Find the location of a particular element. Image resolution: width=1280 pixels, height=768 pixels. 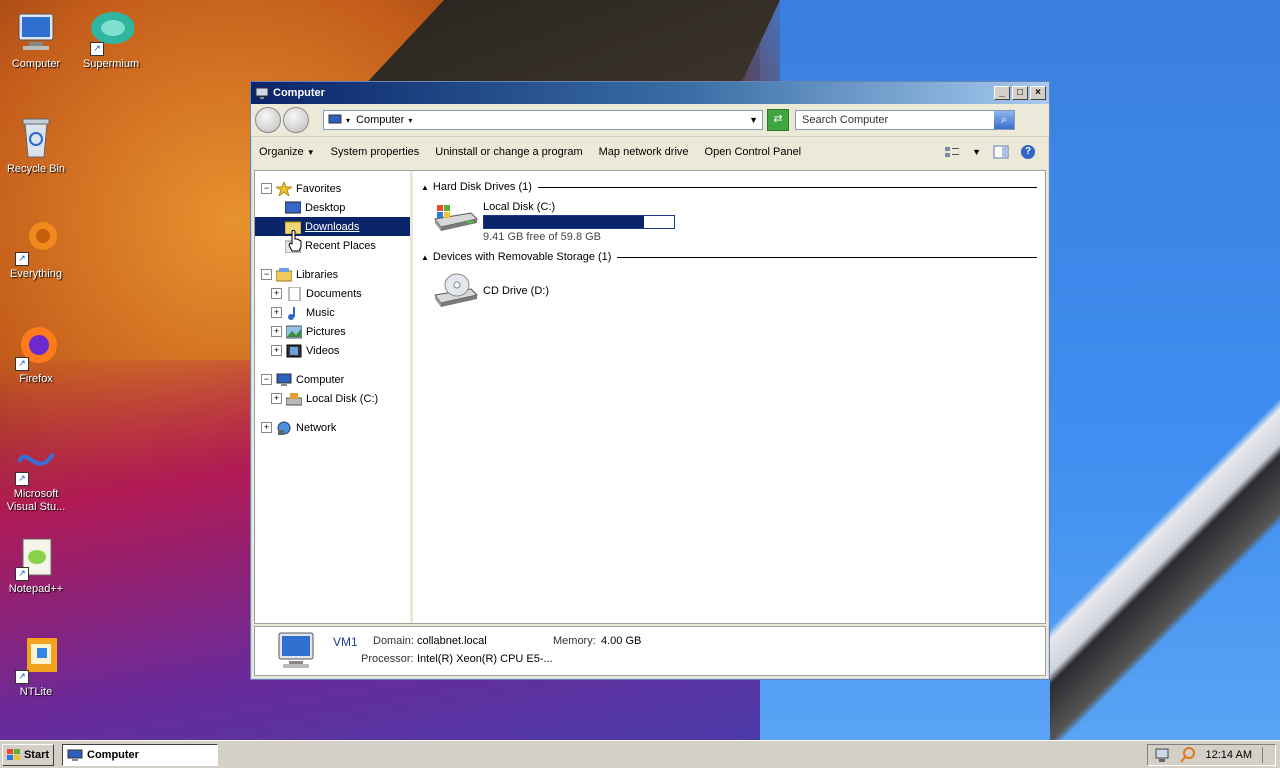

tree-desktop: Desktop is located at coordinates (332, 207).